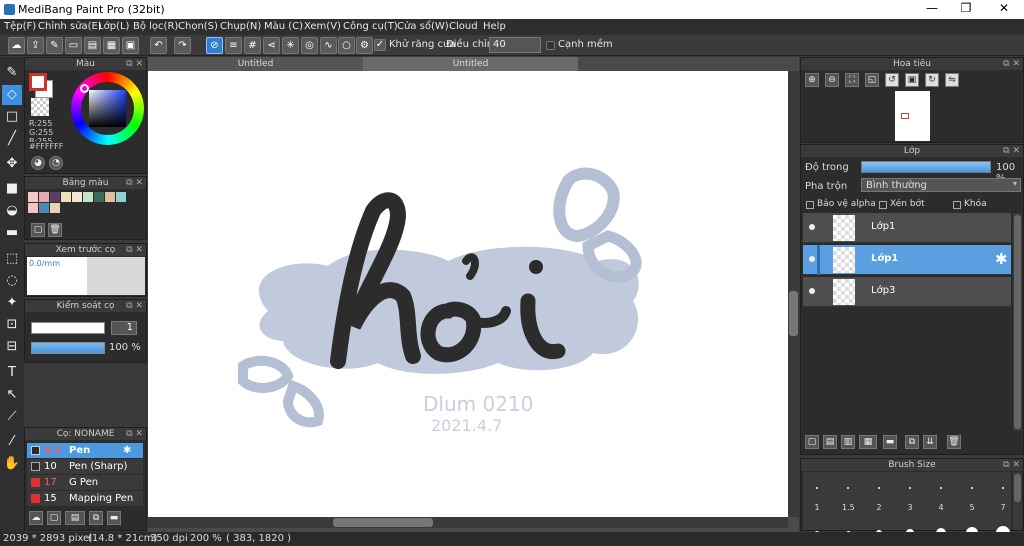  I want to click on brush-settings-icon: ✱, so click(127, 450).